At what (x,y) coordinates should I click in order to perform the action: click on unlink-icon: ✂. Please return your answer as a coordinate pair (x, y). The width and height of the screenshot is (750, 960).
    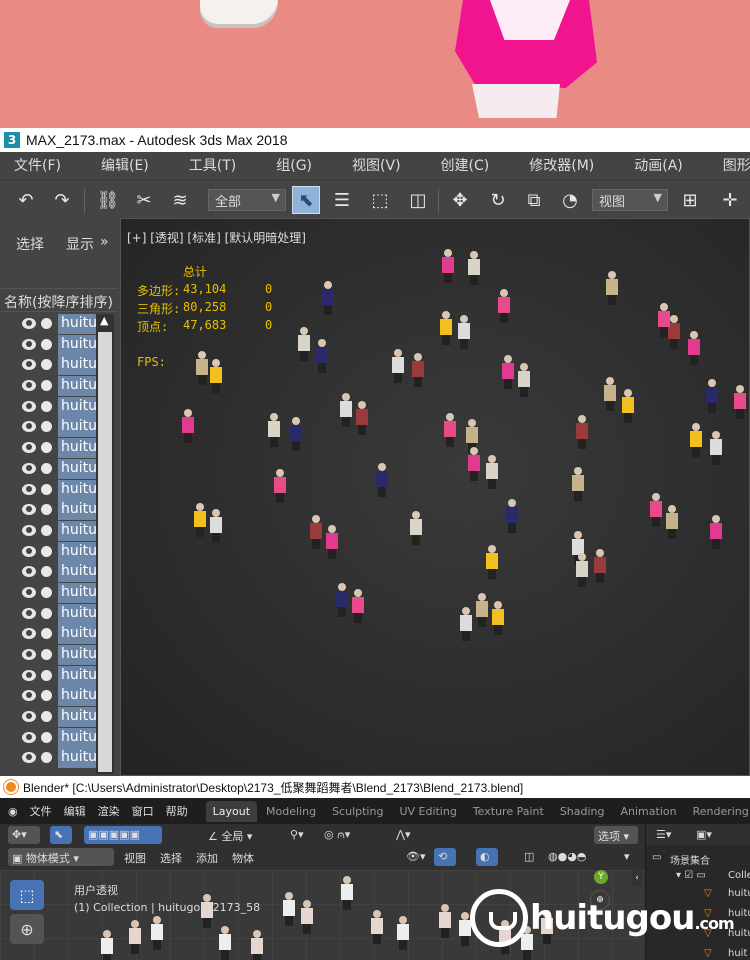
    Looking at the image, I should click on (144, 200).